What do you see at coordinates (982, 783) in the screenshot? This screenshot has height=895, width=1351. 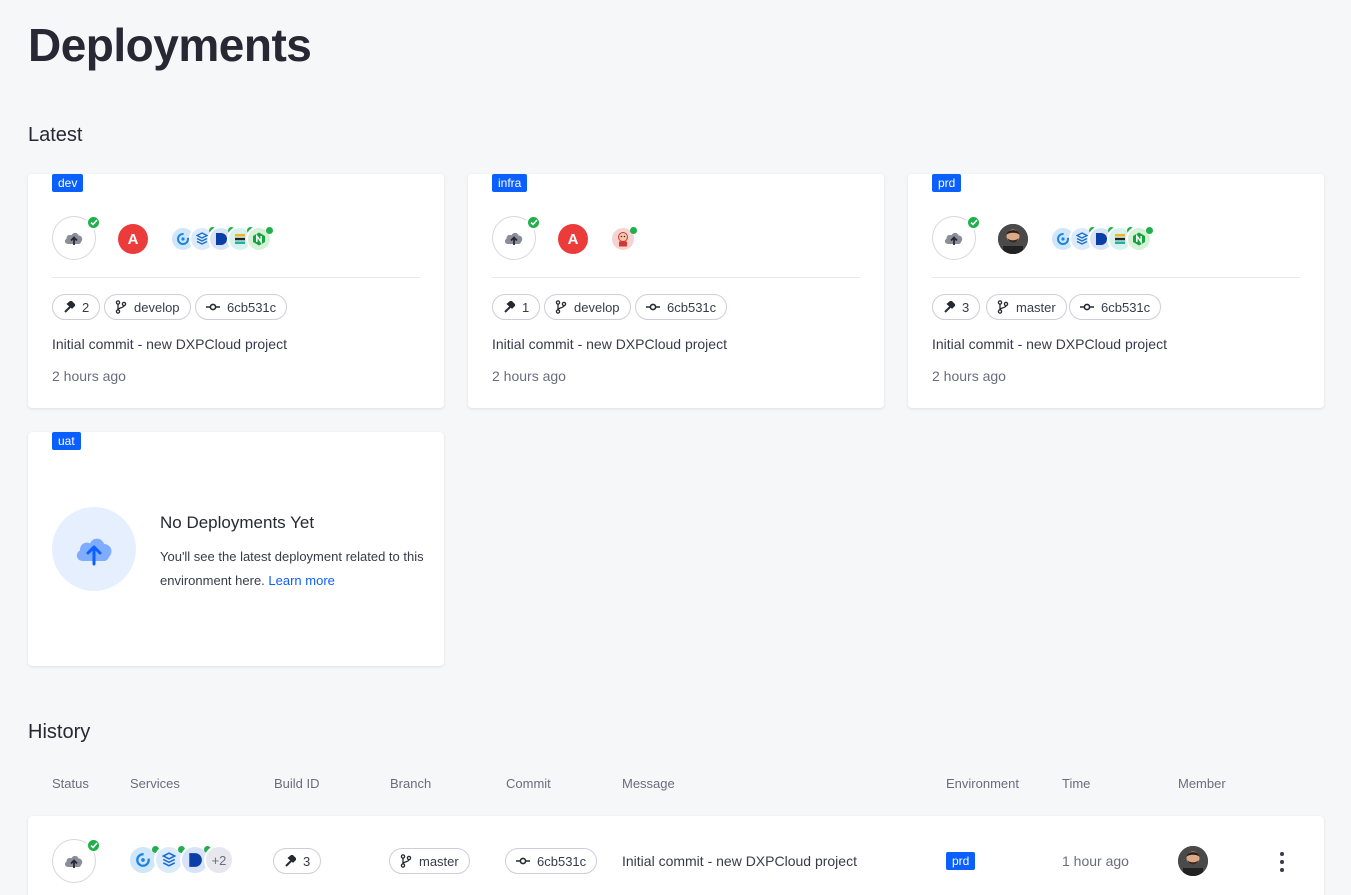 I see `column-header-environment: Environment` at bounding box center [982, 783].